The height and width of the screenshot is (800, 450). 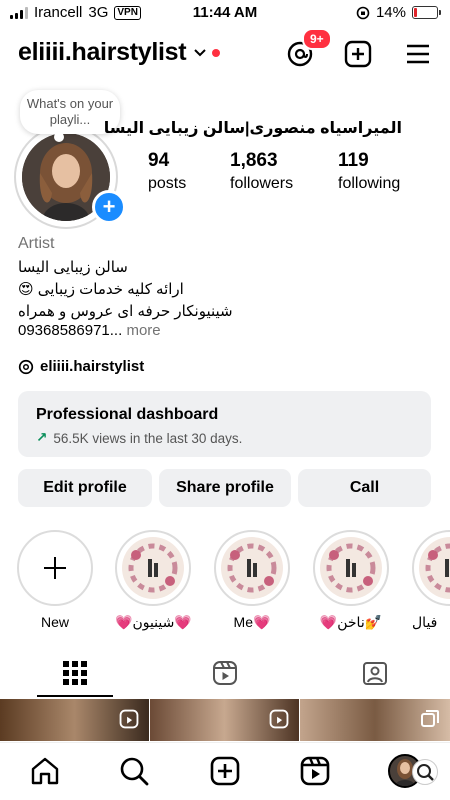 I want to click on threads-badge: 9+, so click(x=317, y=39).